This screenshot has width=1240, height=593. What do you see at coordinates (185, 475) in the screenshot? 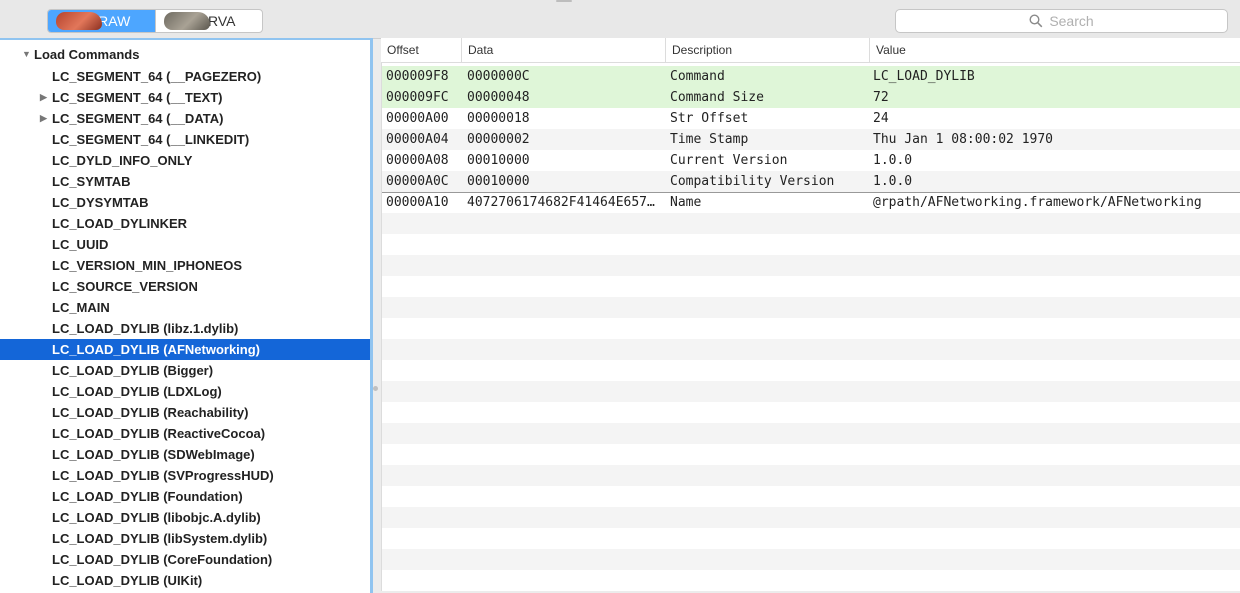
I see `tree-item: LC_LOAD_DYLIB (SVProgressHUD)` at bounding box center [185, 475].